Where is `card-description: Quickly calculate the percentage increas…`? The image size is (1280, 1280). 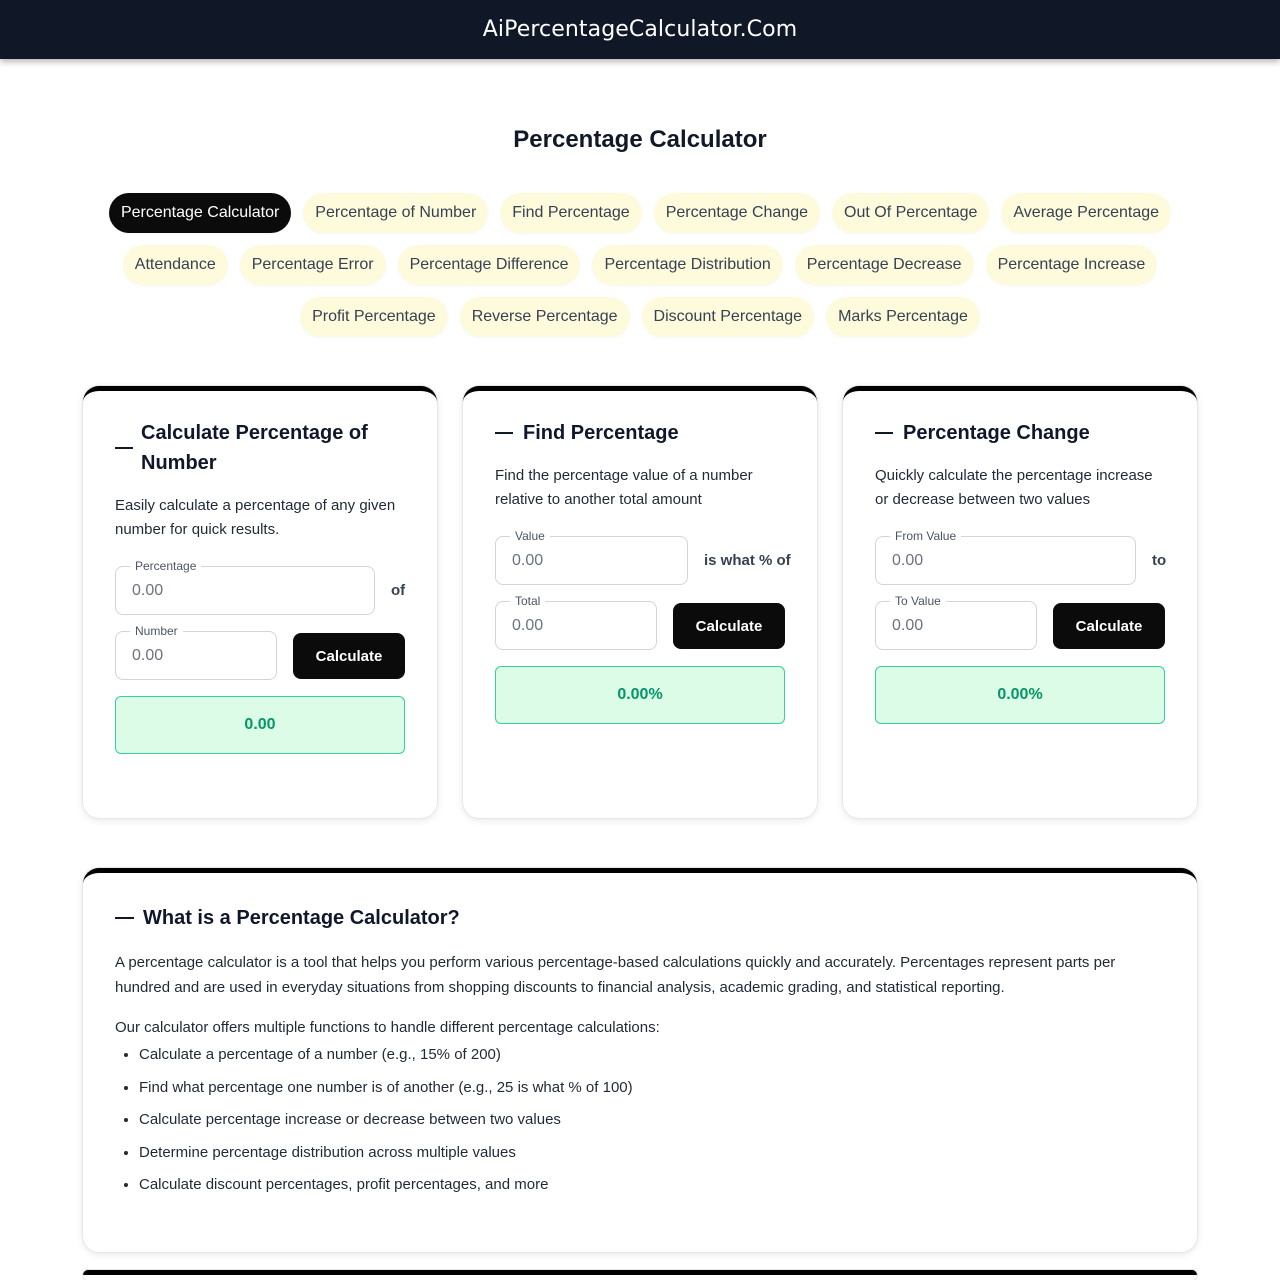
card-description: Quickly calculate the percentage increas… is located at coordinates (1014, 487).